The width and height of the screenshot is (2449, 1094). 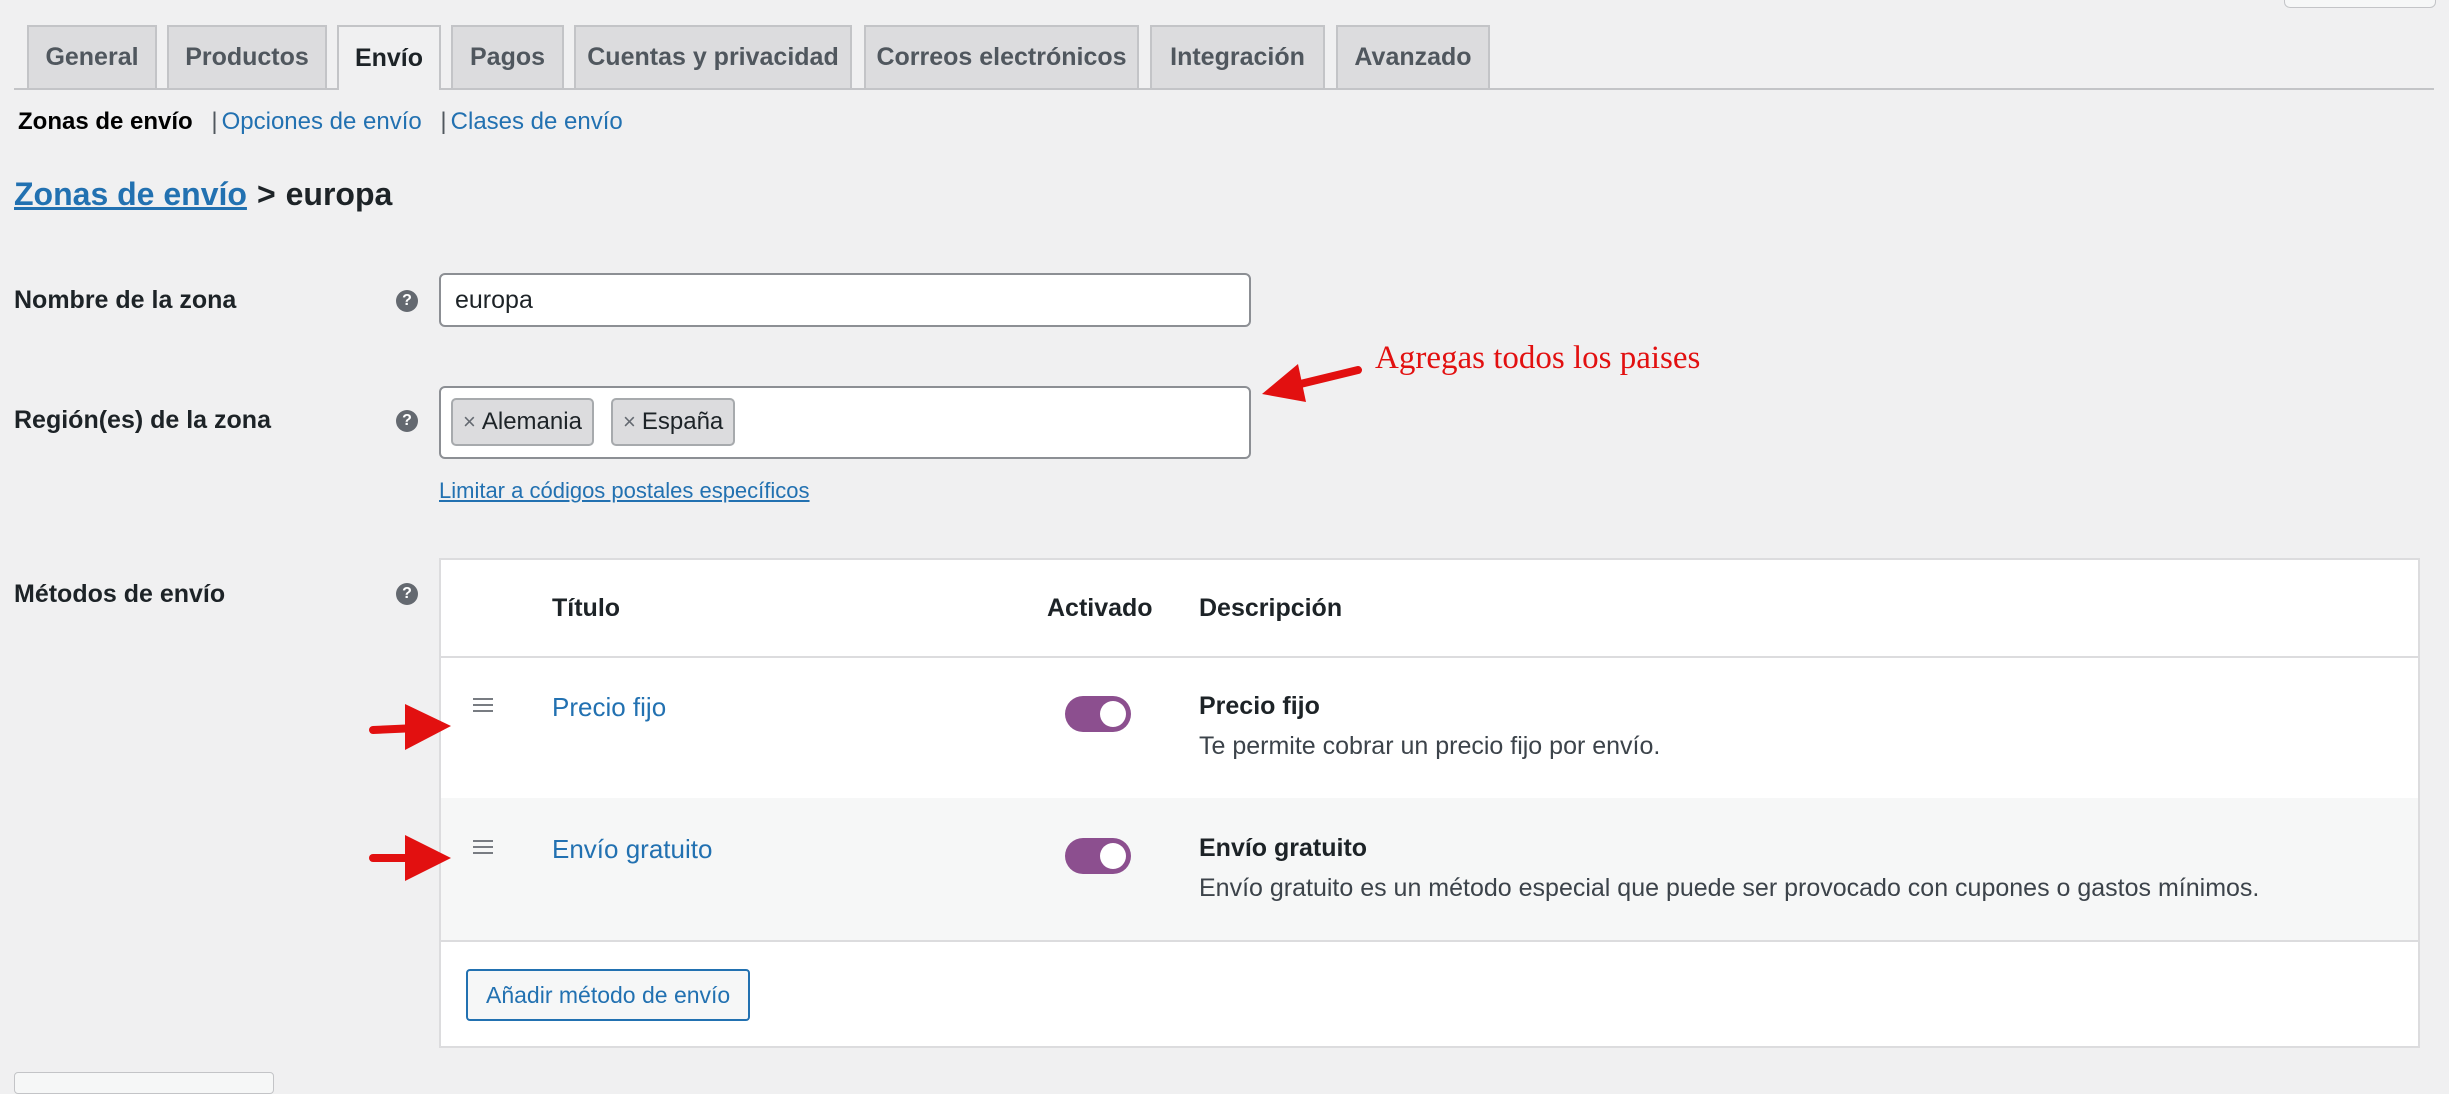 What do you see at coordinates (1100, 608) in the screenshot?
I see `column-header-enabled: Activado` at bounding box center [1100, 608].